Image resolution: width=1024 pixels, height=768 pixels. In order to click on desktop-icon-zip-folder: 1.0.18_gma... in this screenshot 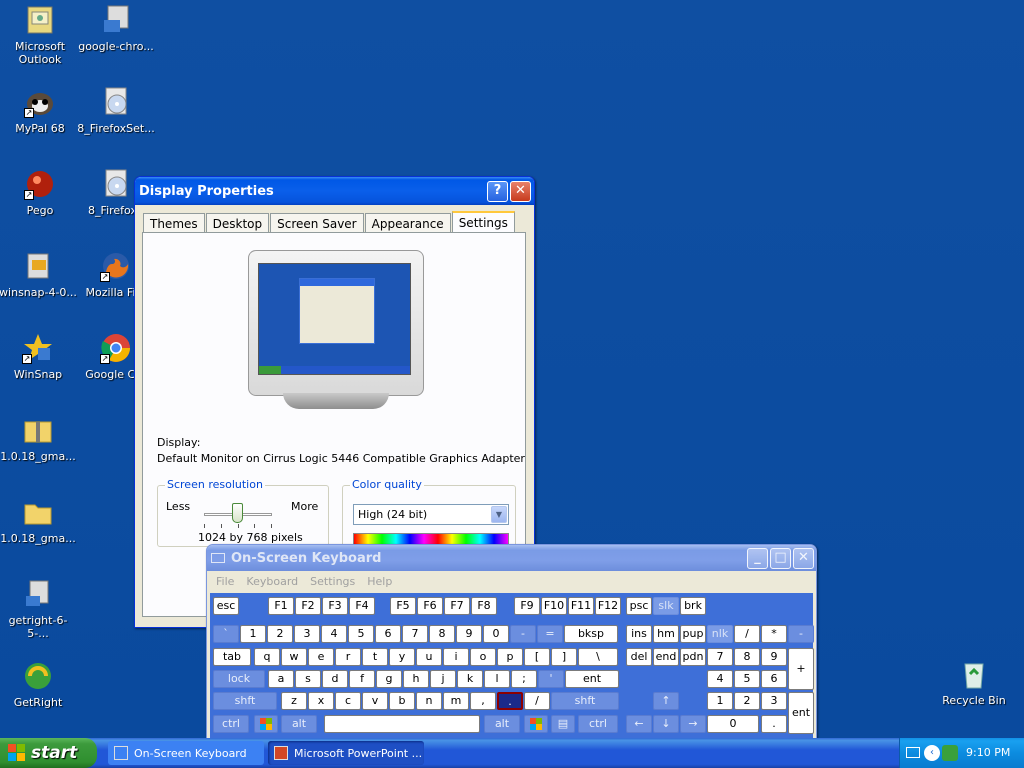, I will do `click(39, 438)`.